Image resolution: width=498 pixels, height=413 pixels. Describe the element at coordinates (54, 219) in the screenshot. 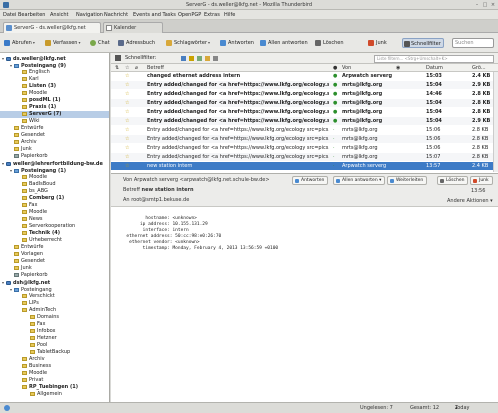

I see `folder-item: News` at that location.